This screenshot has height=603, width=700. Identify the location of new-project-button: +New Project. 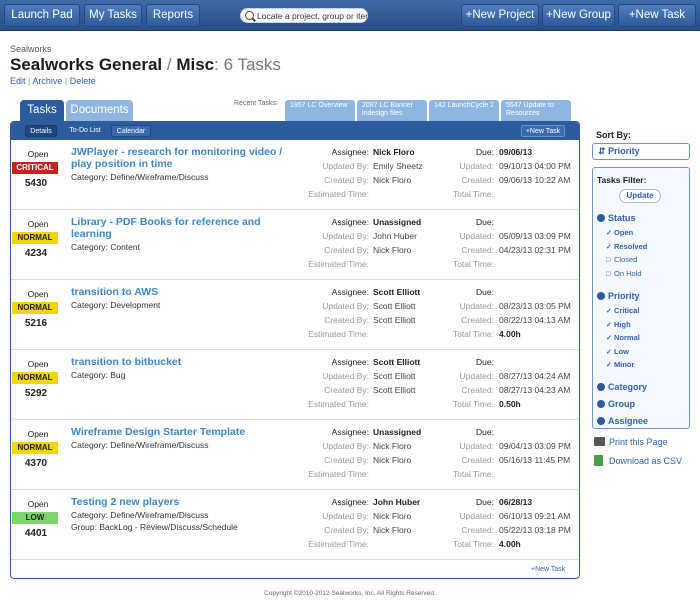
(500, 15).